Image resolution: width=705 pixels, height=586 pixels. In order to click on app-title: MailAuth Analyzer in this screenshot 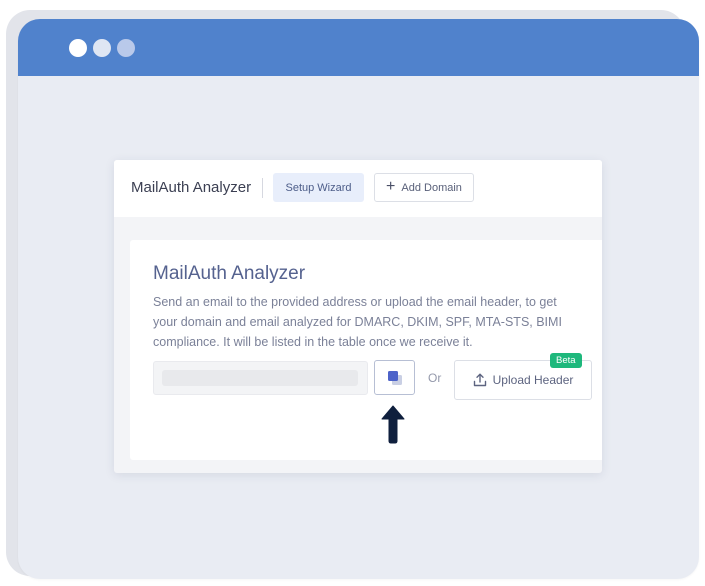, I will do `click(191, 187)`.